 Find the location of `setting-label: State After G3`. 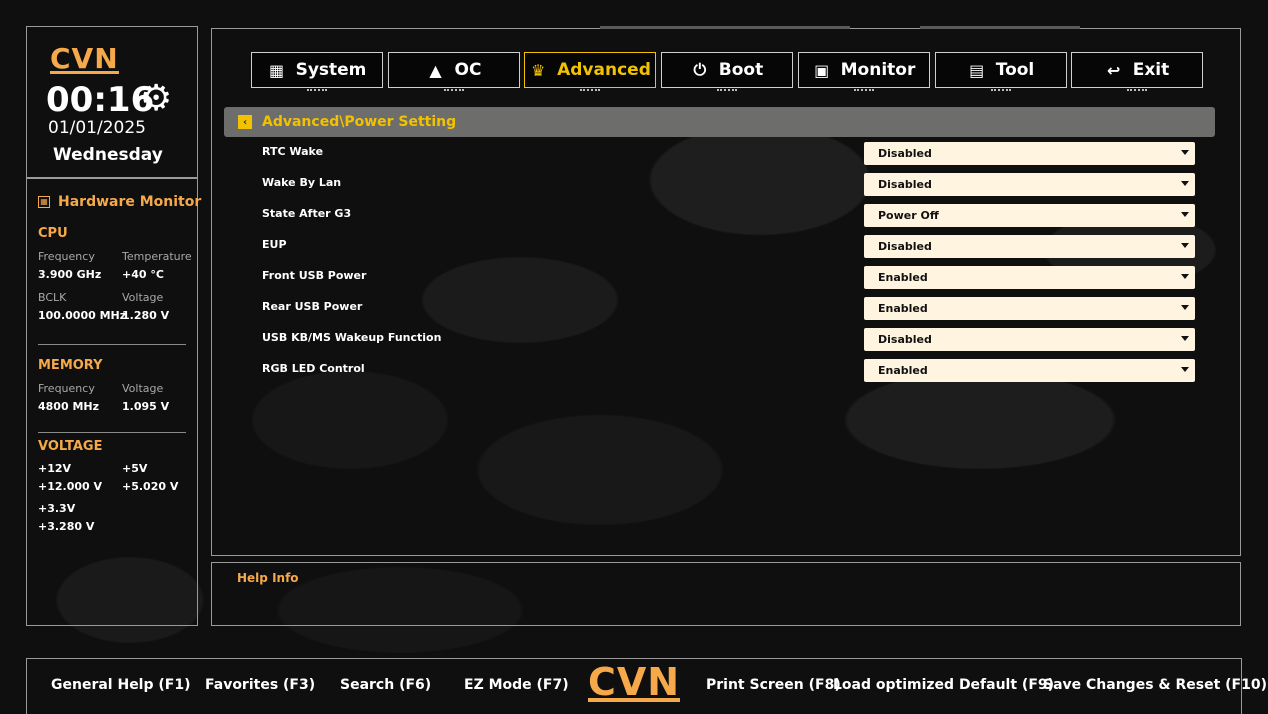

setting-label: State After G3 is located at coordinates (307, 213).